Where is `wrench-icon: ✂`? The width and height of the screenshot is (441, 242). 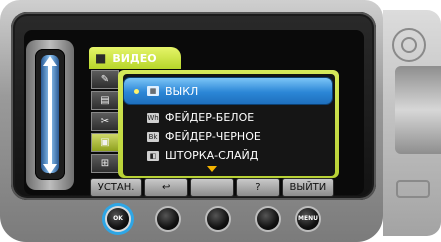
wrench-icon: ✂ is located at coordinates (105, 121).